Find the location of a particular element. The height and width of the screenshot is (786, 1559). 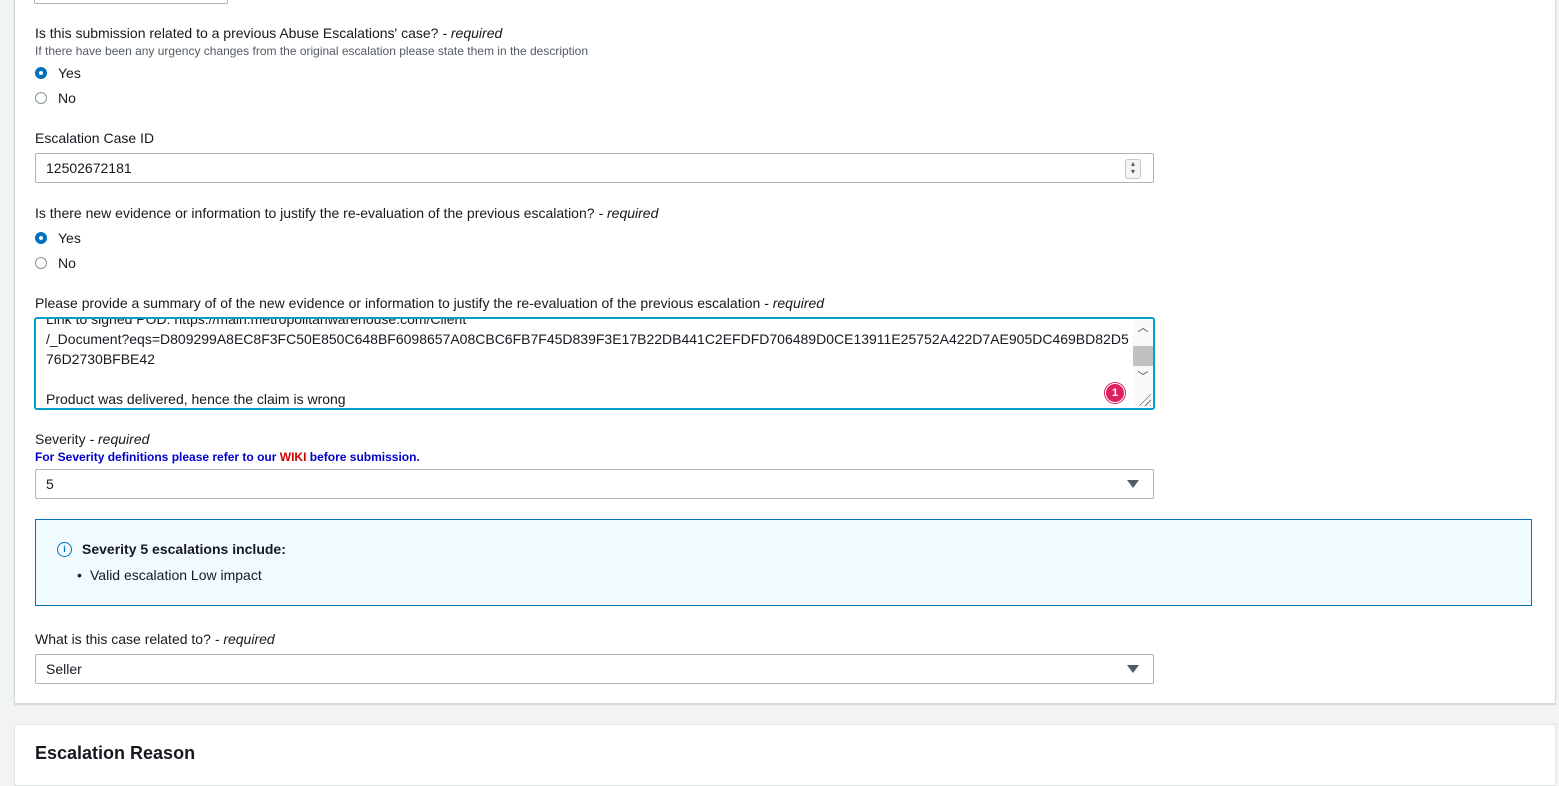

severity-value: 5 is located at coordinates (50, 484).